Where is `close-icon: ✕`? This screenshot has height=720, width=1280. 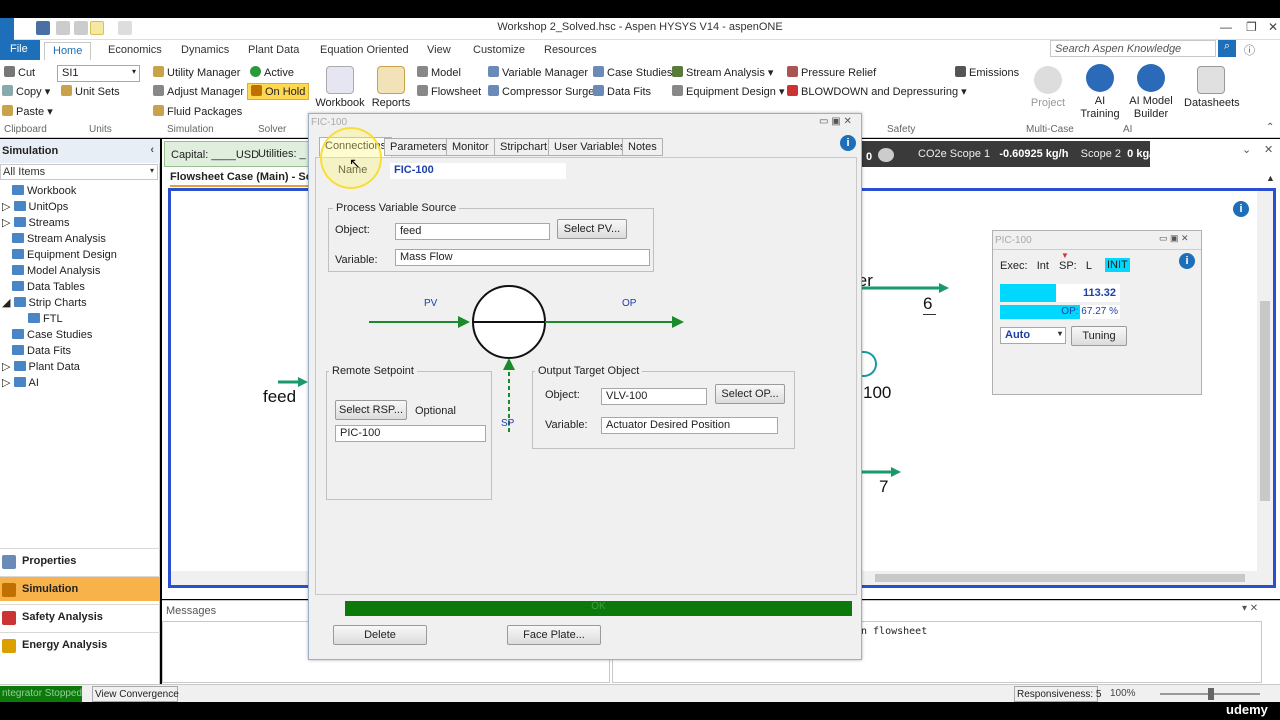
close-icon: ✕ is located at coordinates (1273, 27).